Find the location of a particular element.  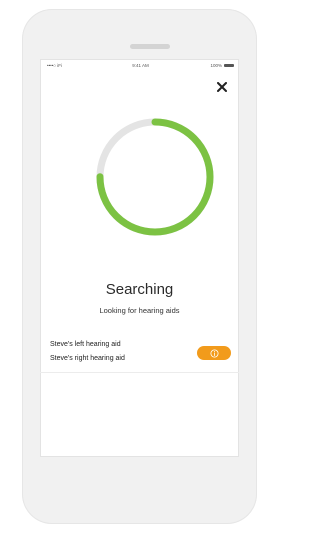

right-hearing-aid-label: Steve's right hearing aid is located at coordinates (87, 358).